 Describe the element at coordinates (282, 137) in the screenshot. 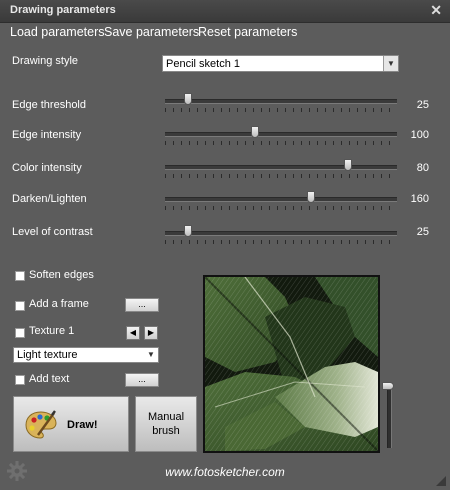

I see `edge-intensity-slider` at that location.